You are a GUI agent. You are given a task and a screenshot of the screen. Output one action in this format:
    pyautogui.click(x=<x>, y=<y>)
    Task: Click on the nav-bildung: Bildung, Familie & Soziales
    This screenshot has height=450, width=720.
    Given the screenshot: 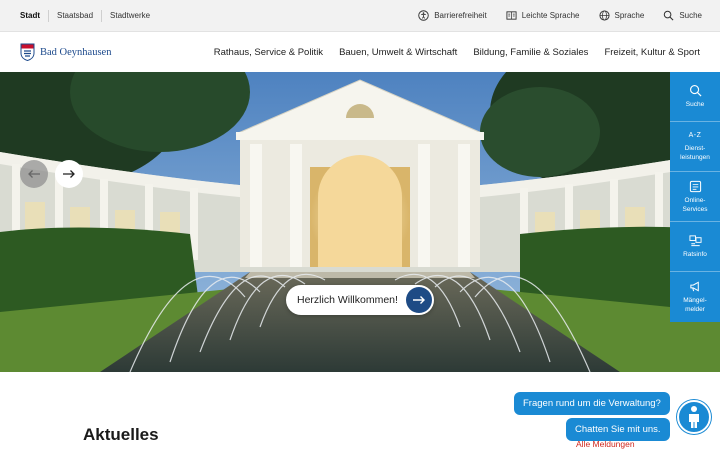 What is the action you would take?
    pyautogui.click(x=530, y=52)
    